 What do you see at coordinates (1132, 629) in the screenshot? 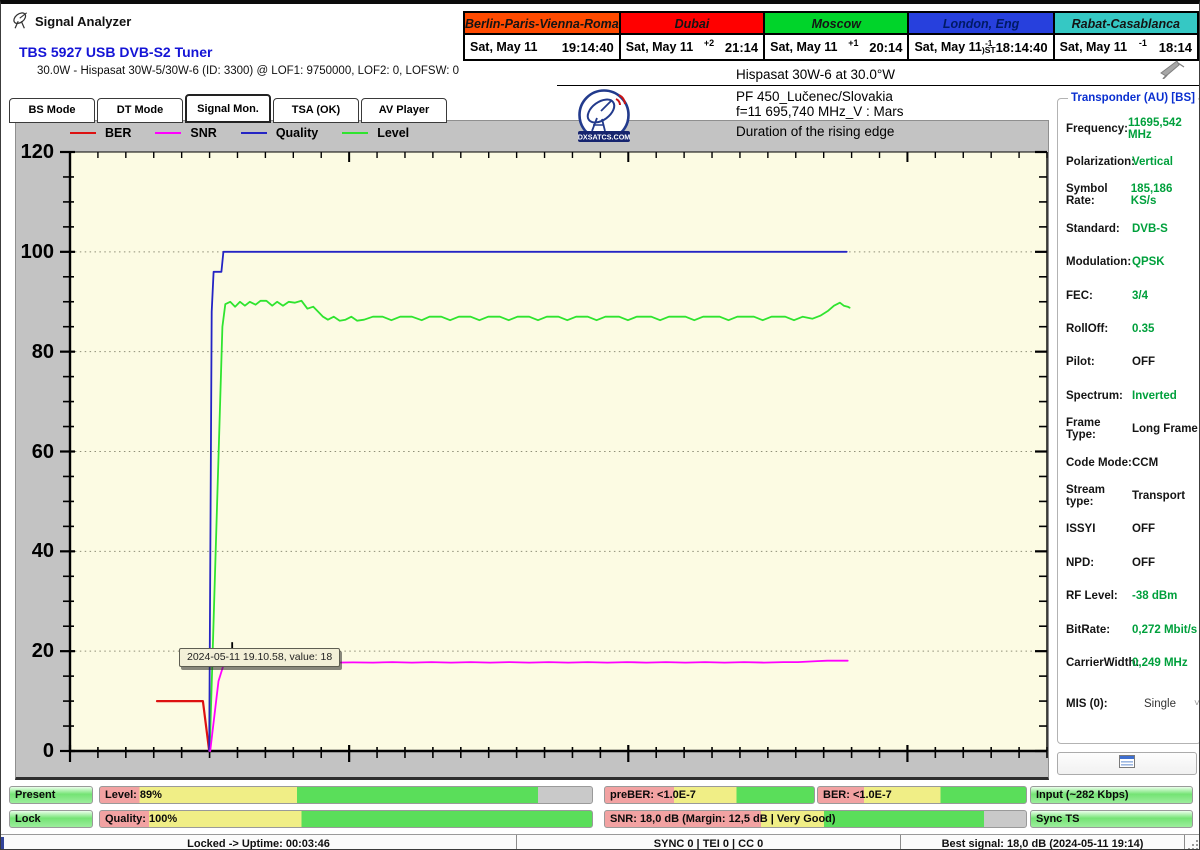
I see `transponder-row-bitrate: BitRate: 0,272 Mbit/s` at bounding box center [1132, 629].